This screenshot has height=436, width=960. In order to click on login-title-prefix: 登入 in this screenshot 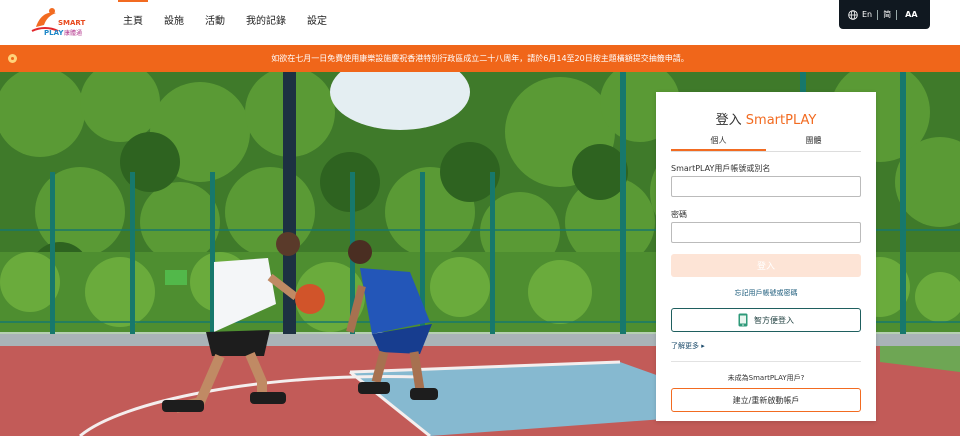, I will do `click(730, 120)`.